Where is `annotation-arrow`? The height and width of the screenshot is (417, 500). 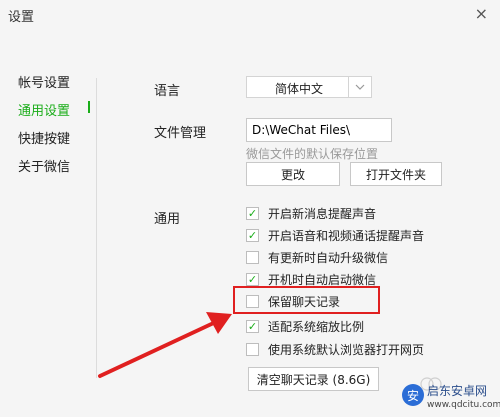 annotation-arrow is located at coordinates (165, 345).